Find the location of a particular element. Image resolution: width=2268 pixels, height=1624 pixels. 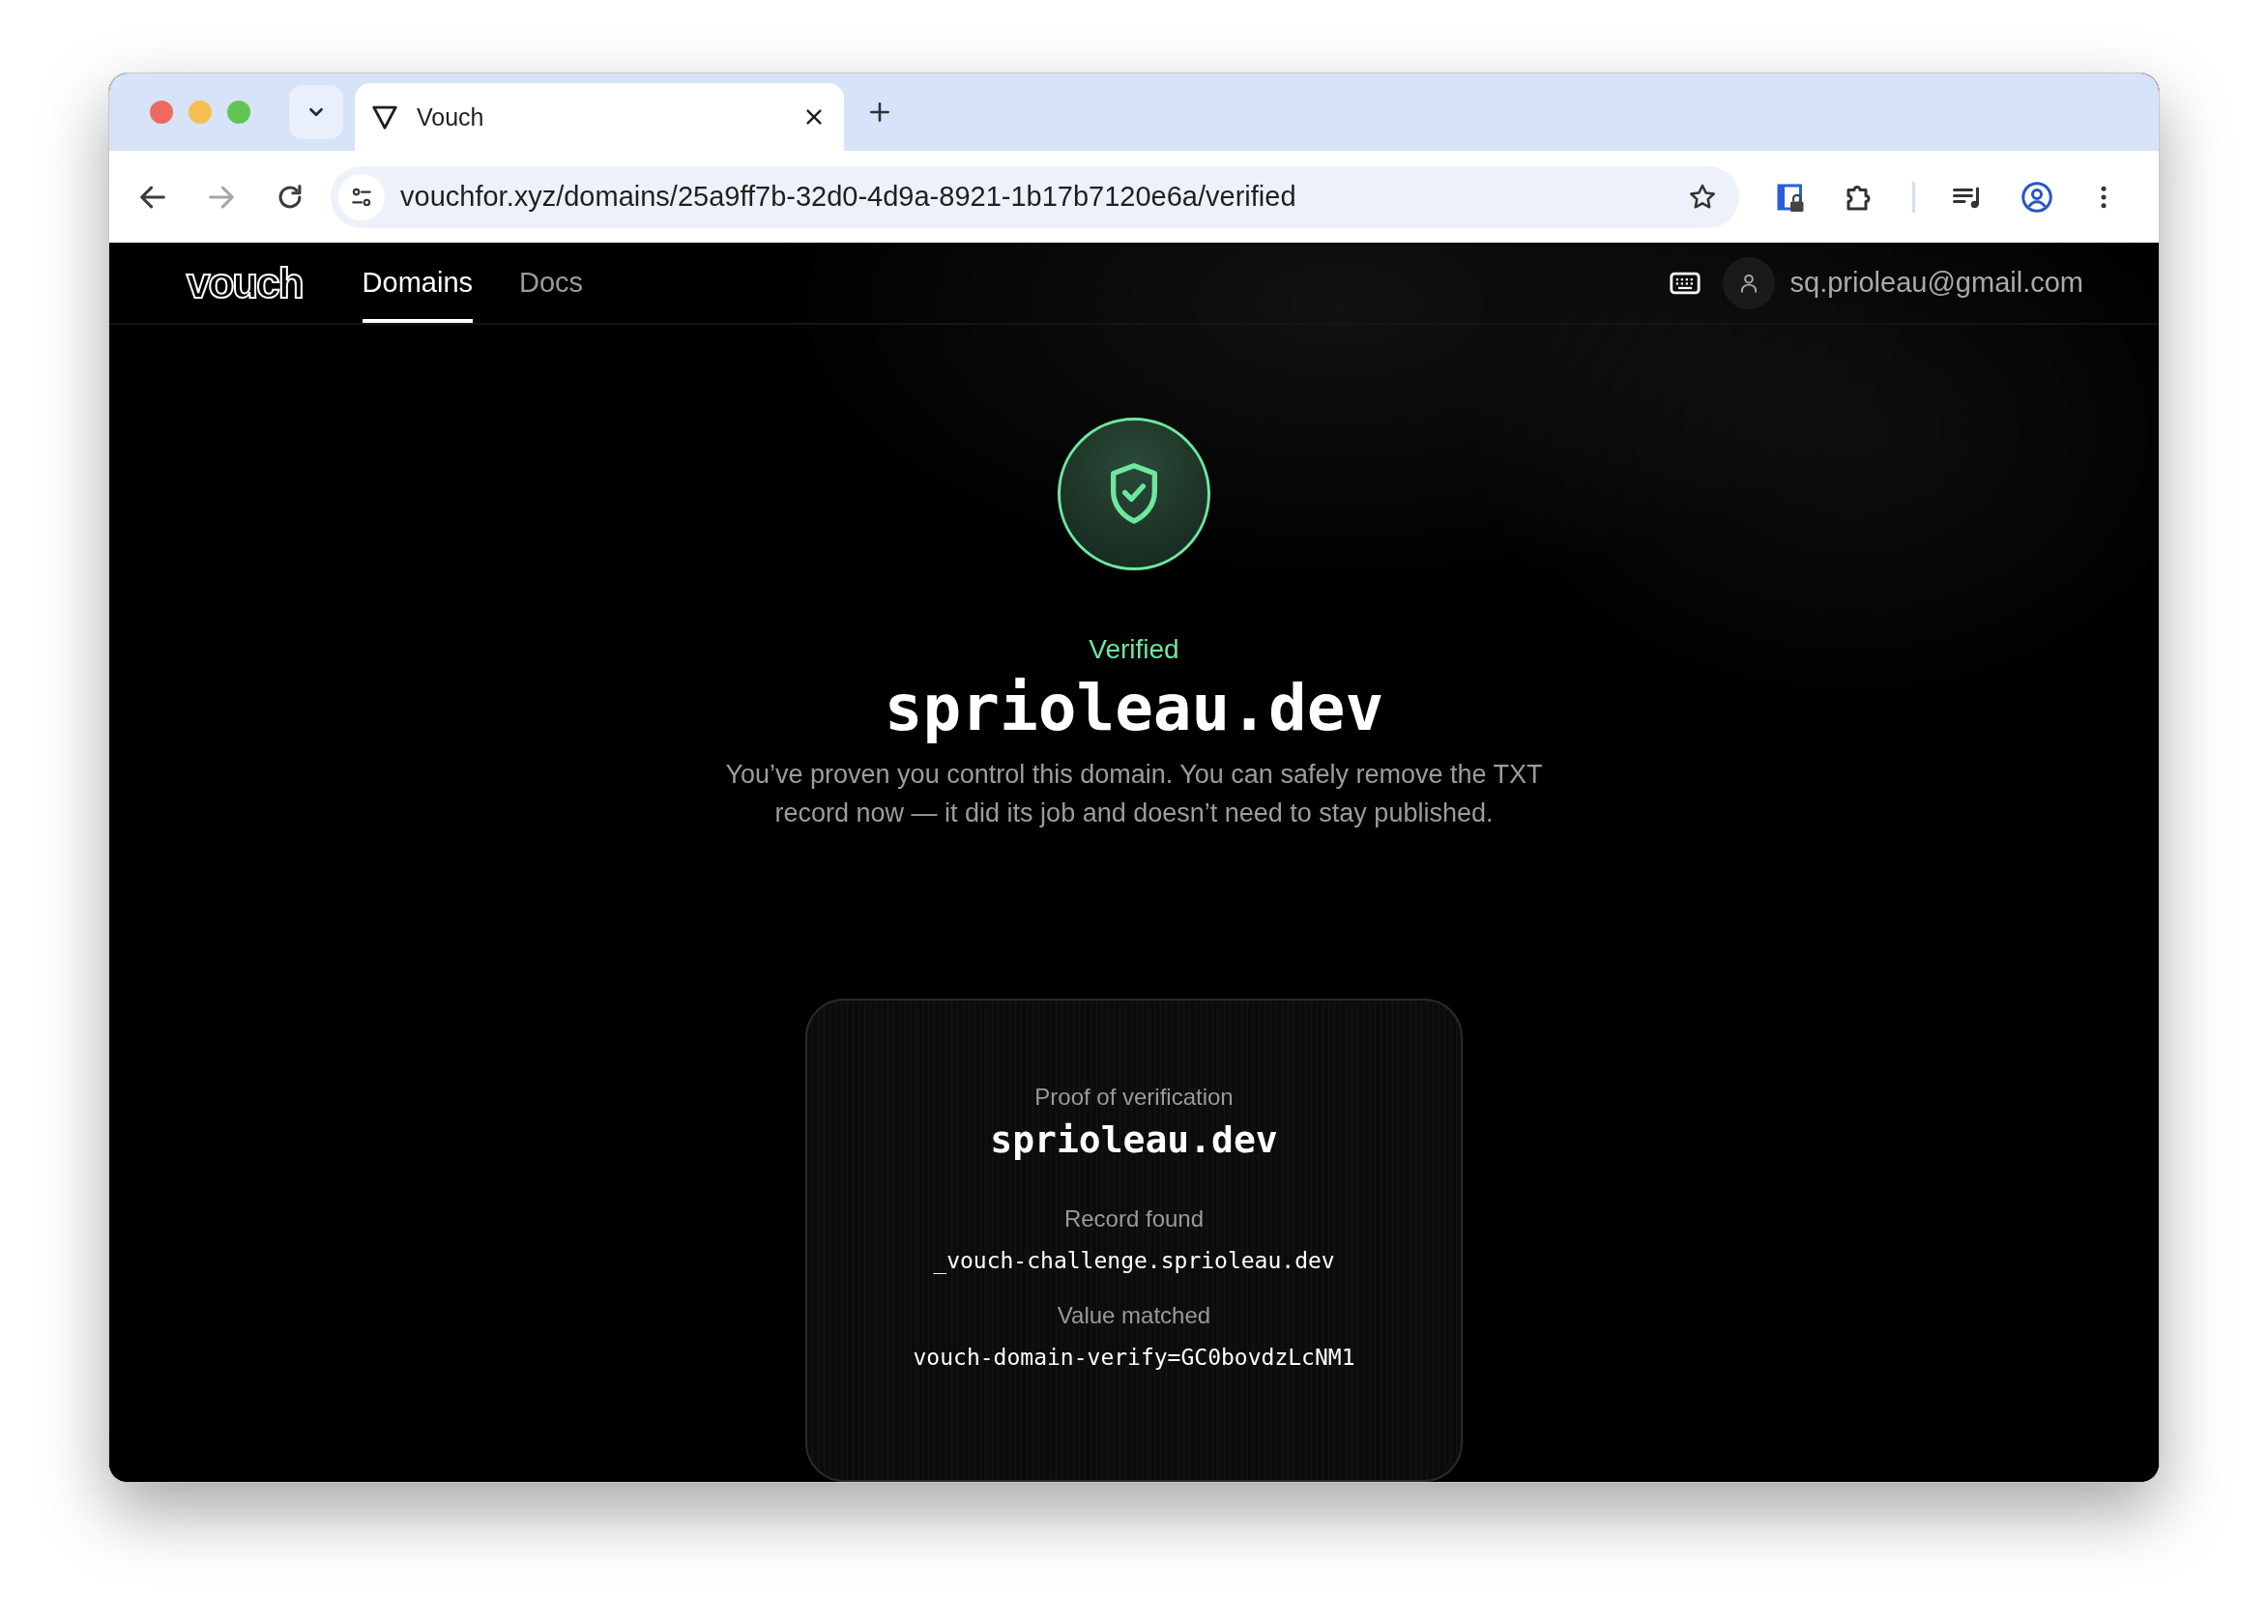

nav-tab: Docs is located at coordinates (551, 283).